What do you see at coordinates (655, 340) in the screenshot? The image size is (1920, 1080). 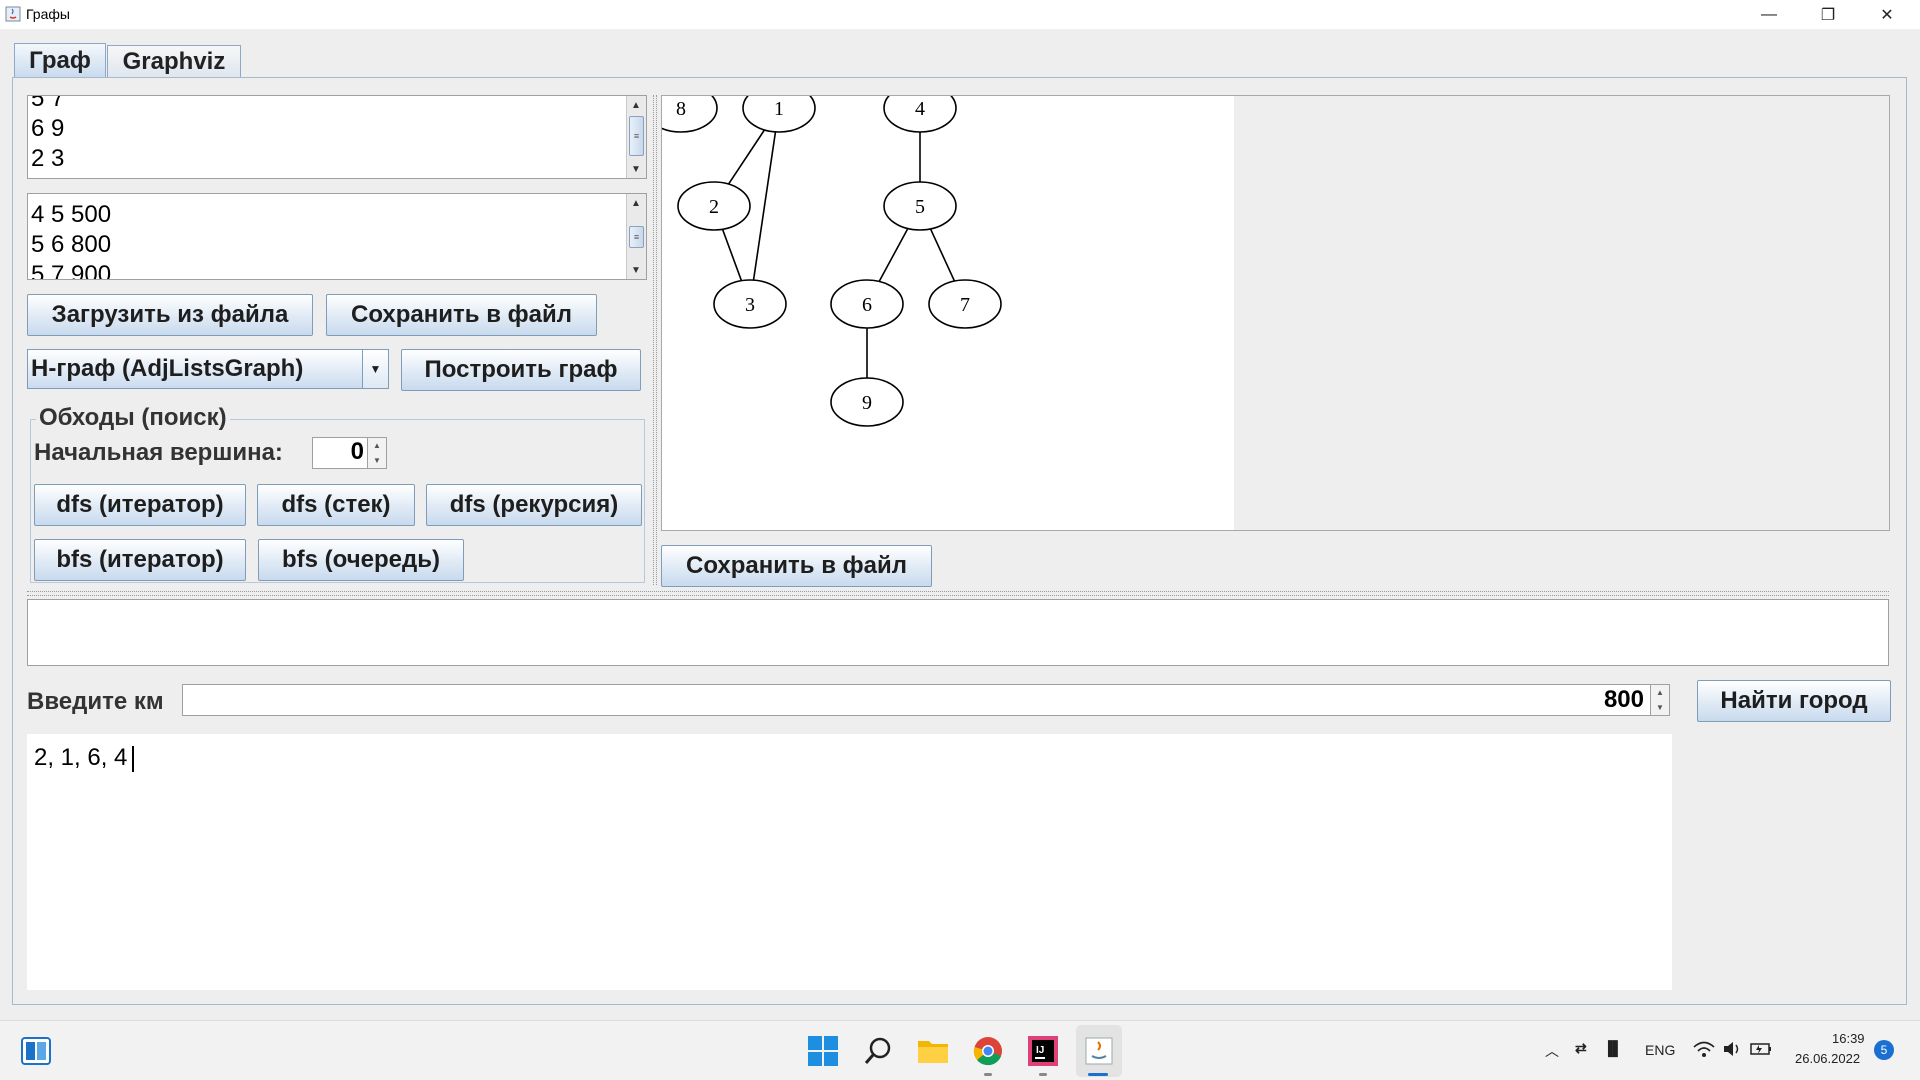 I see `split-divider-vertical` at bounding box center [655, 340].